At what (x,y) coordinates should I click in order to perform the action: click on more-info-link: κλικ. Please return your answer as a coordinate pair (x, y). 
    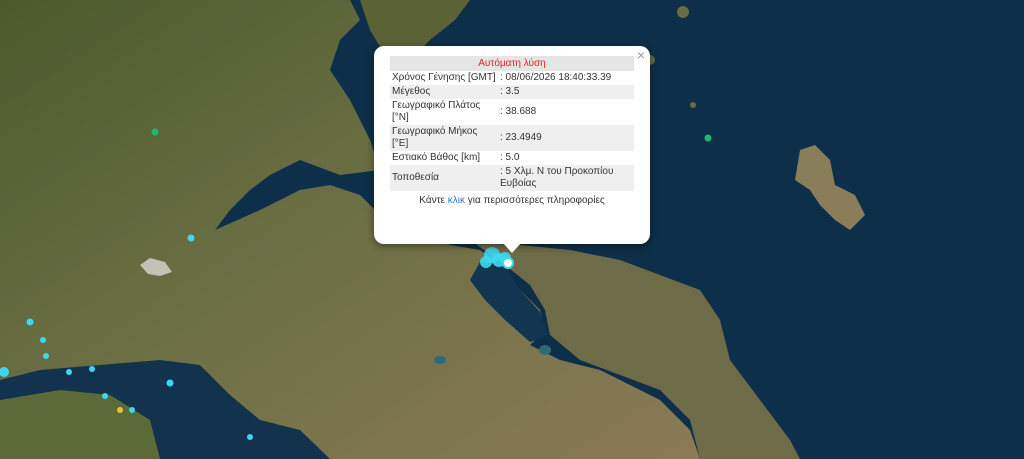
    Looking at the image, I should click on (456, 200).